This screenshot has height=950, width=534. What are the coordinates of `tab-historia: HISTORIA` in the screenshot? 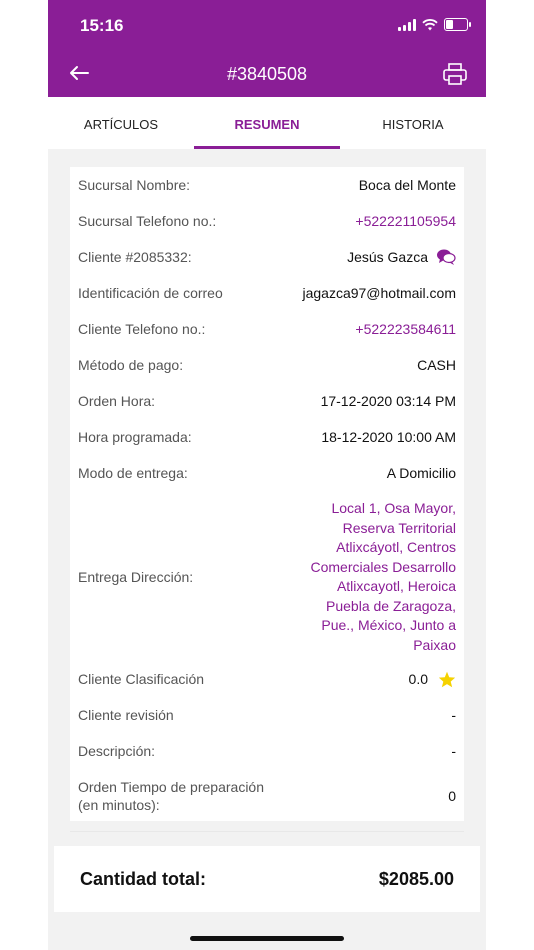 It's located at (413, 123).